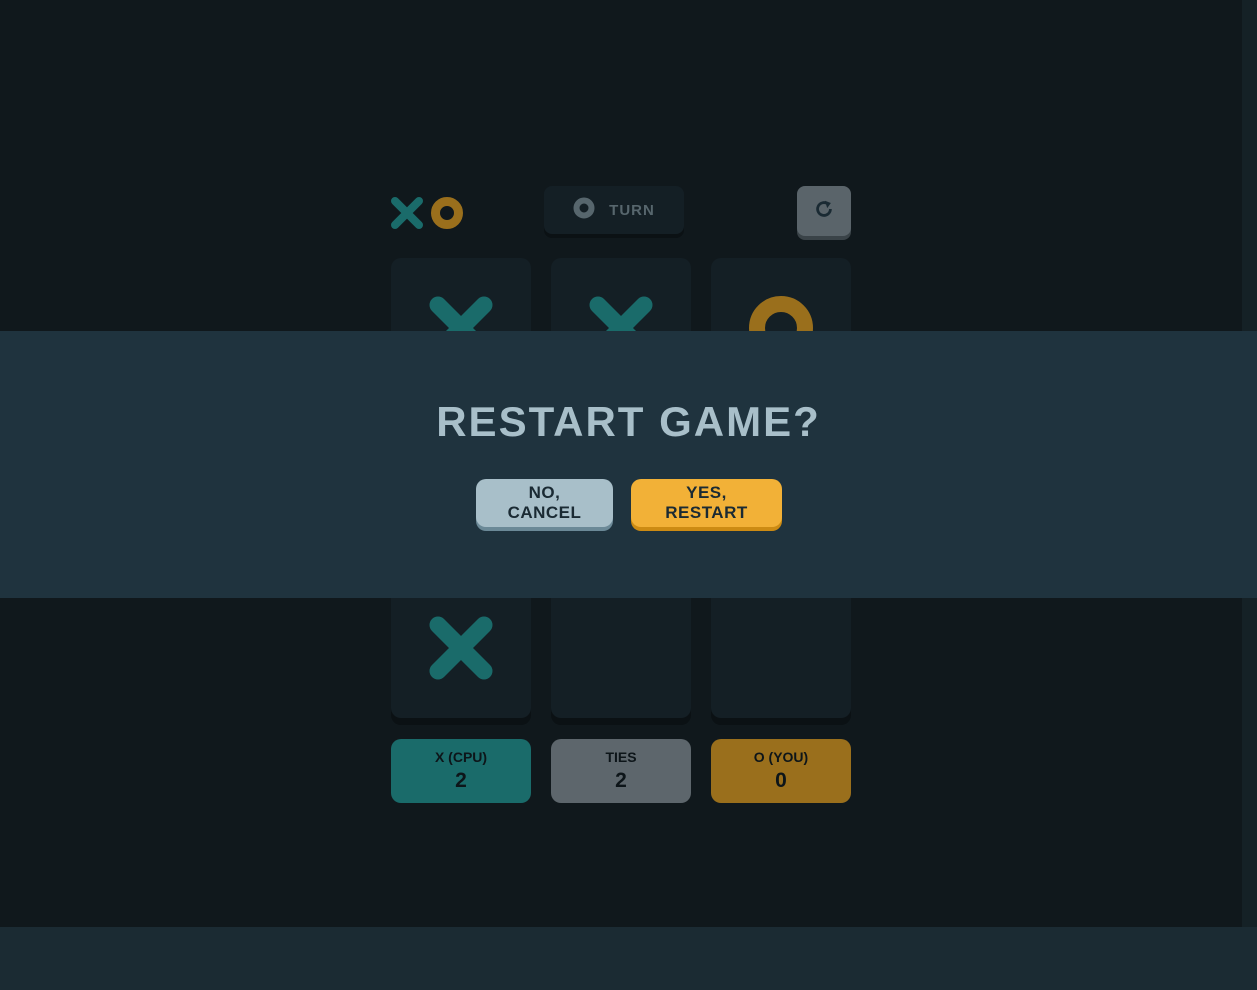 The width and height of the screenshot is (1257, 990). Describe the element at coordinates (427, 213) in the screenshot. I see `logo` at that location.